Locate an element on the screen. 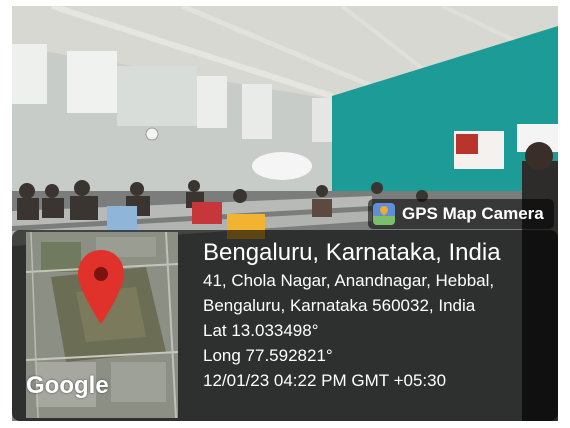 This screenshot has width=570, height=428. gps-map-camera-badge: GPS Map Camera is located at coordinates (461, 214).